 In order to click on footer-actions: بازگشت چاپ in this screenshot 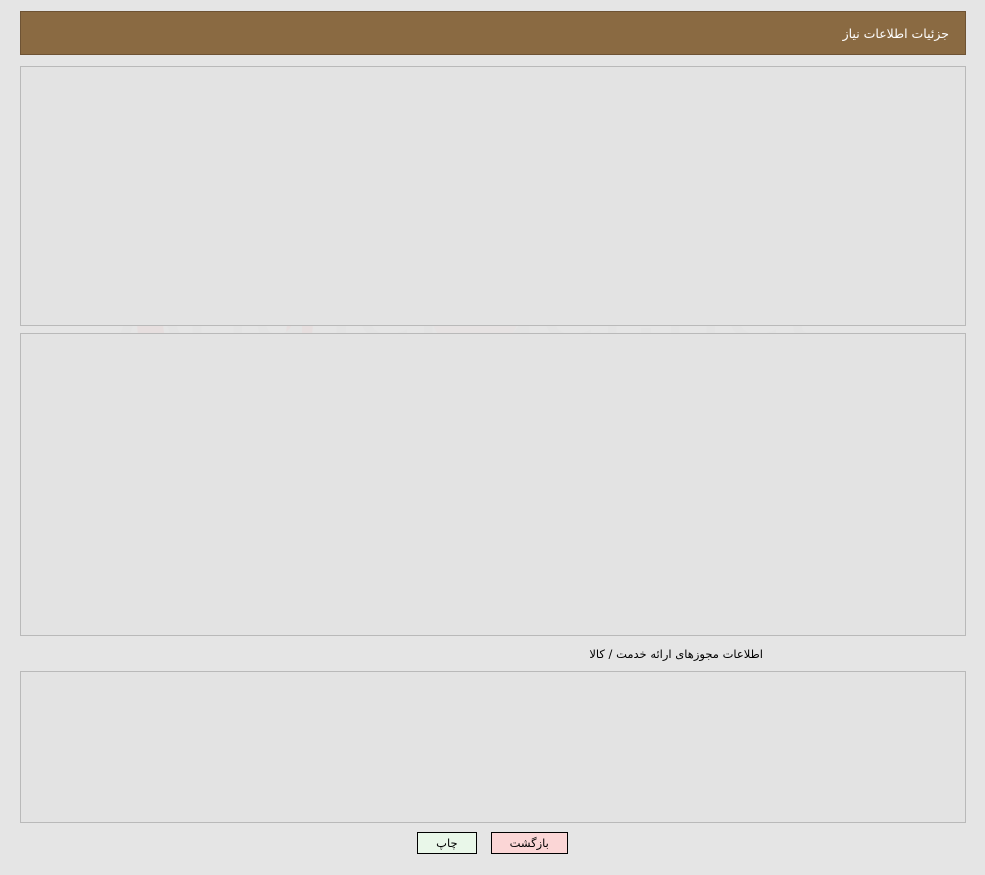, I will do `click(492, 843)`.